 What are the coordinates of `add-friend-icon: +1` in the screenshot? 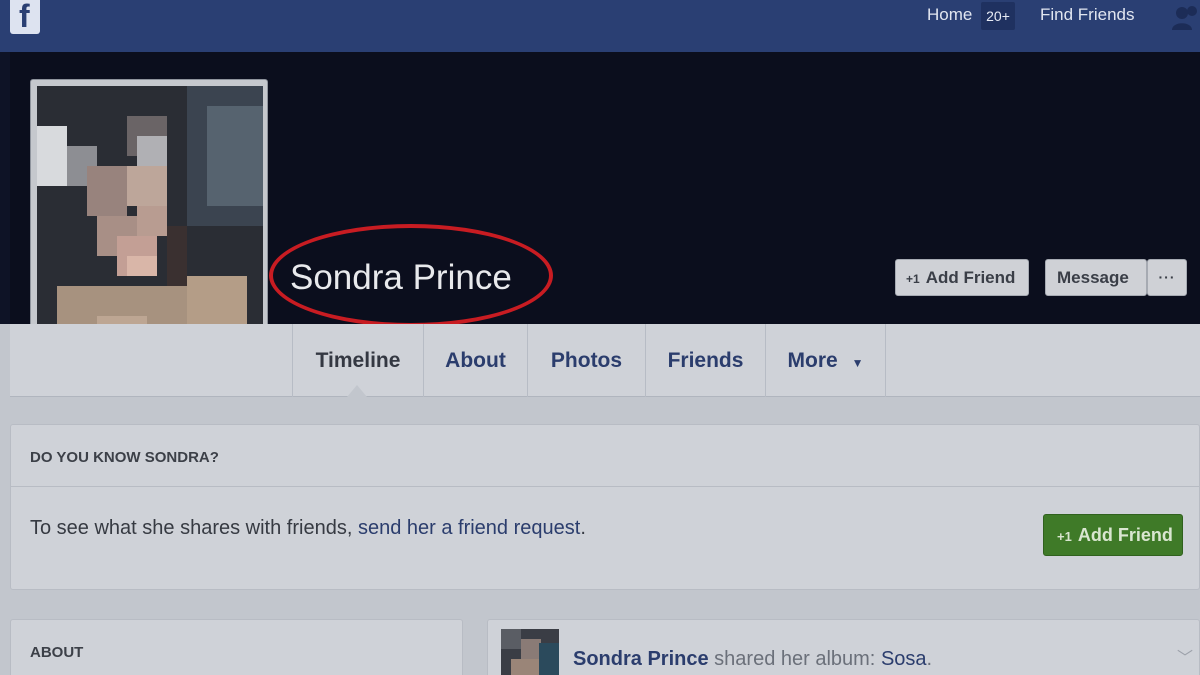 It's located at (913, 279).